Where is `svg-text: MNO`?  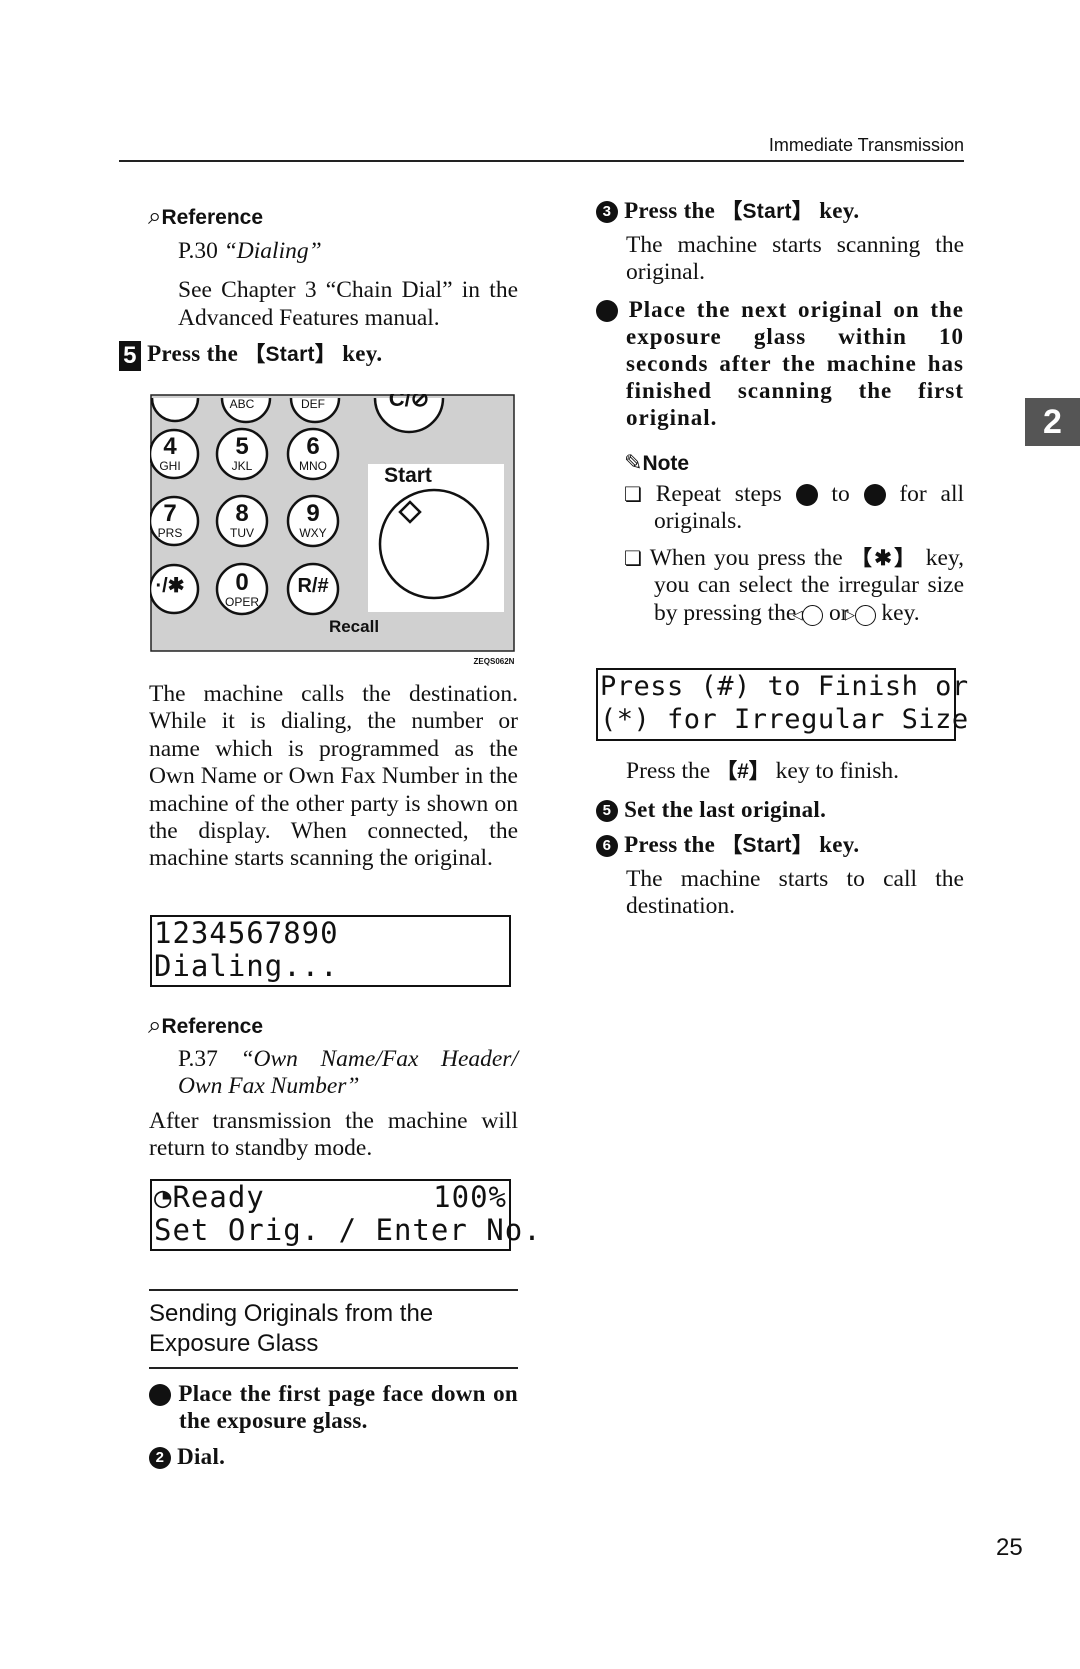 svg-text: MNO is located at coordinates (313, 466).